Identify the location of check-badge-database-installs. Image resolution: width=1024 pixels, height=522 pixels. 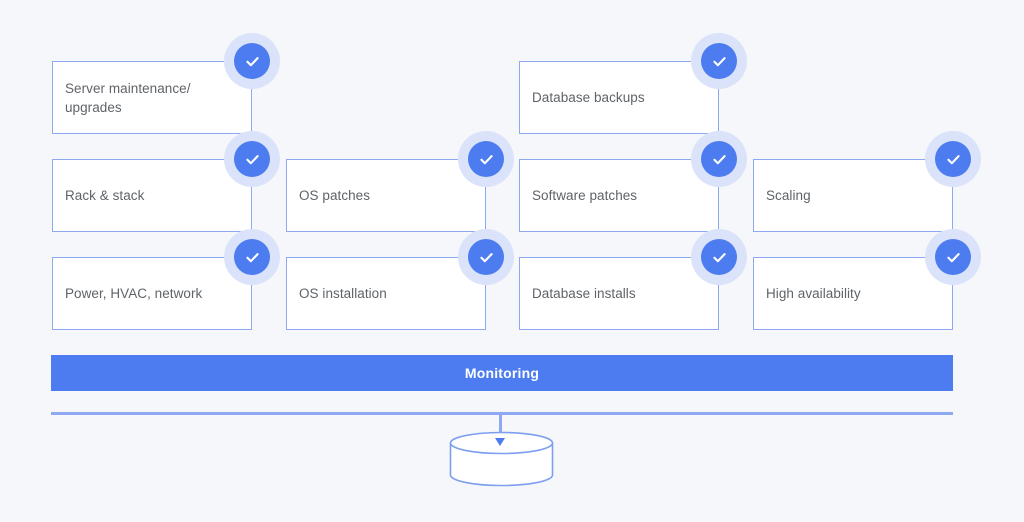
(719, 257).